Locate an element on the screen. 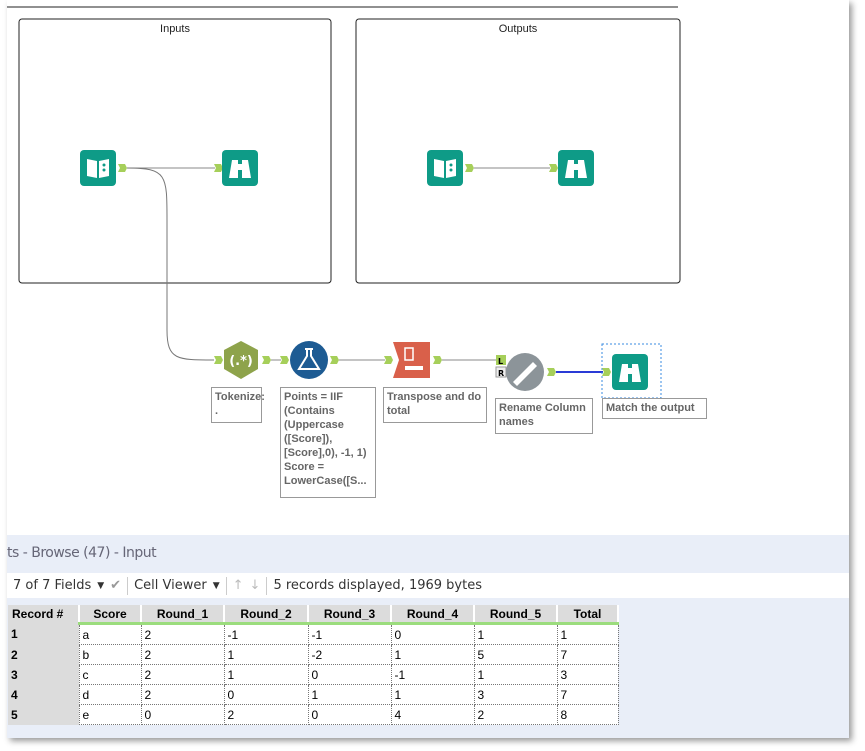 This screenshot has height=751, width=865. results-title: ts - Browse (47) - Input is located at coordinates (82, 553).